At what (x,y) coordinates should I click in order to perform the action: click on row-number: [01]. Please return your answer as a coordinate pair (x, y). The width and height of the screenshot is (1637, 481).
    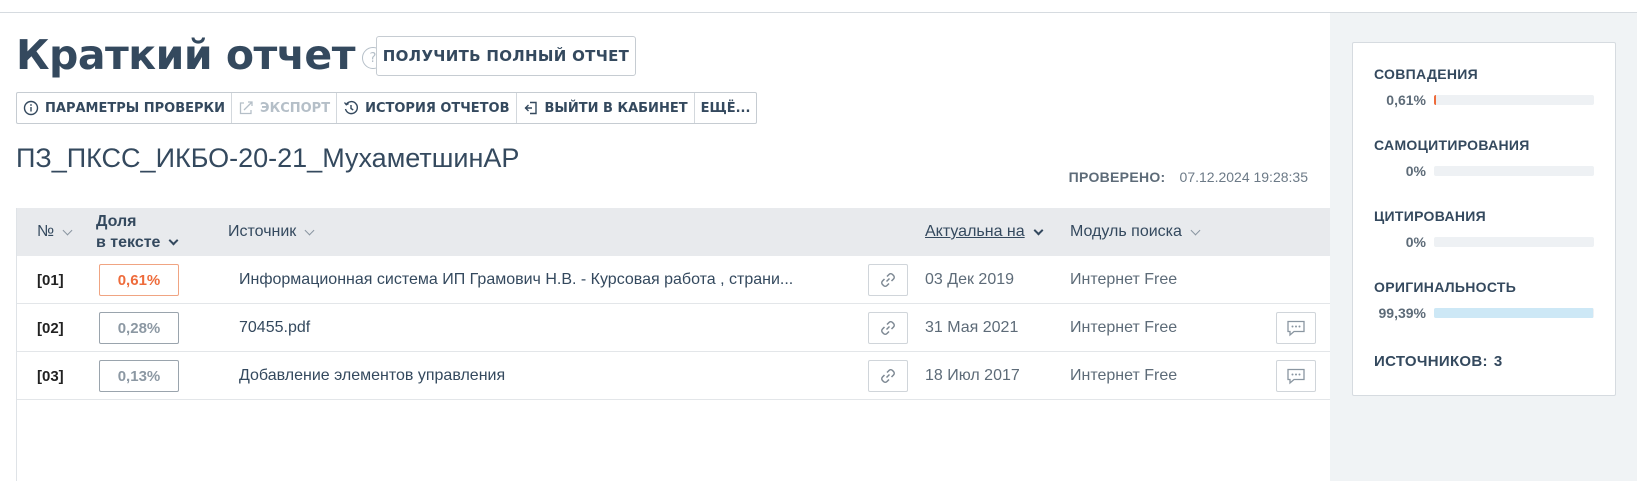
    Looking at the image, I should click on (50, 280).